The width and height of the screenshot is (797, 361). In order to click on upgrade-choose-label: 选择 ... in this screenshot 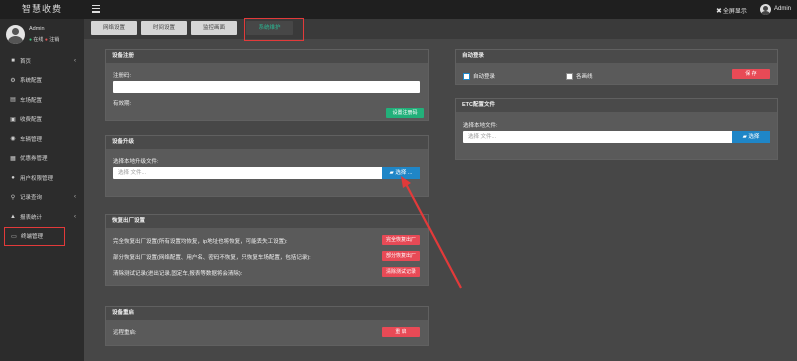, I will do `click(404, 173)`.